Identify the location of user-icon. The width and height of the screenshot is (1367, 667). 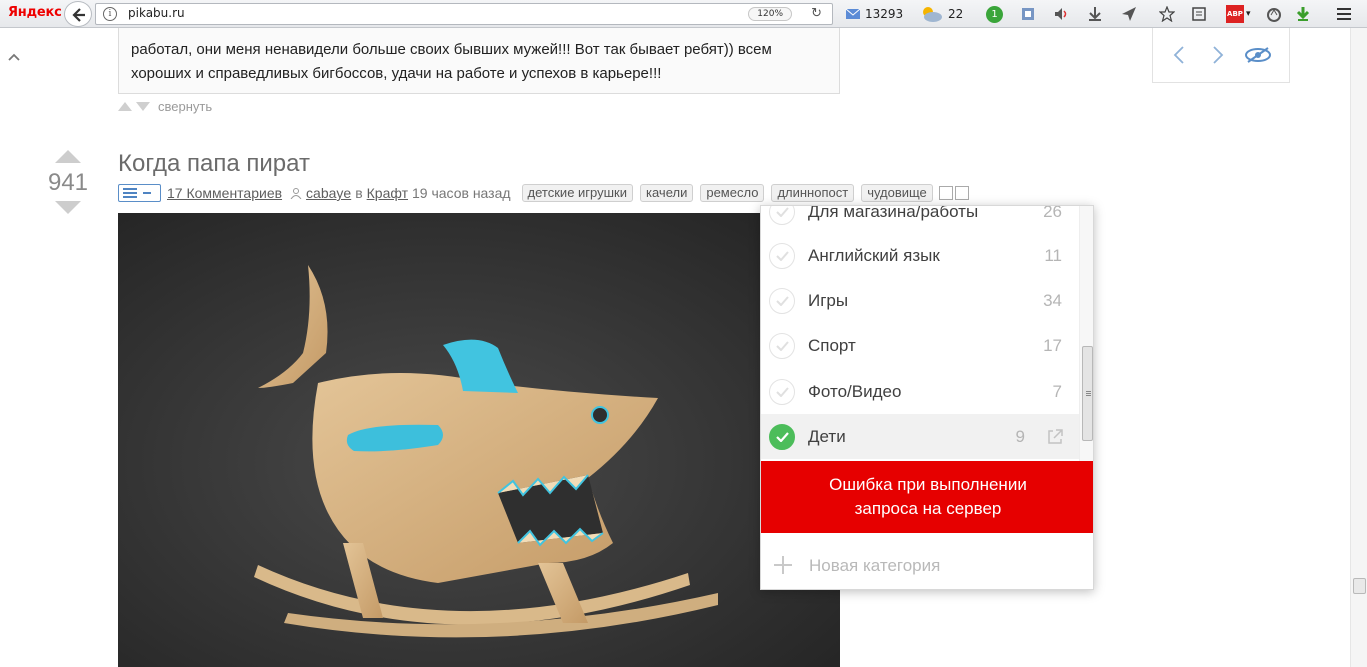
(296, 193).